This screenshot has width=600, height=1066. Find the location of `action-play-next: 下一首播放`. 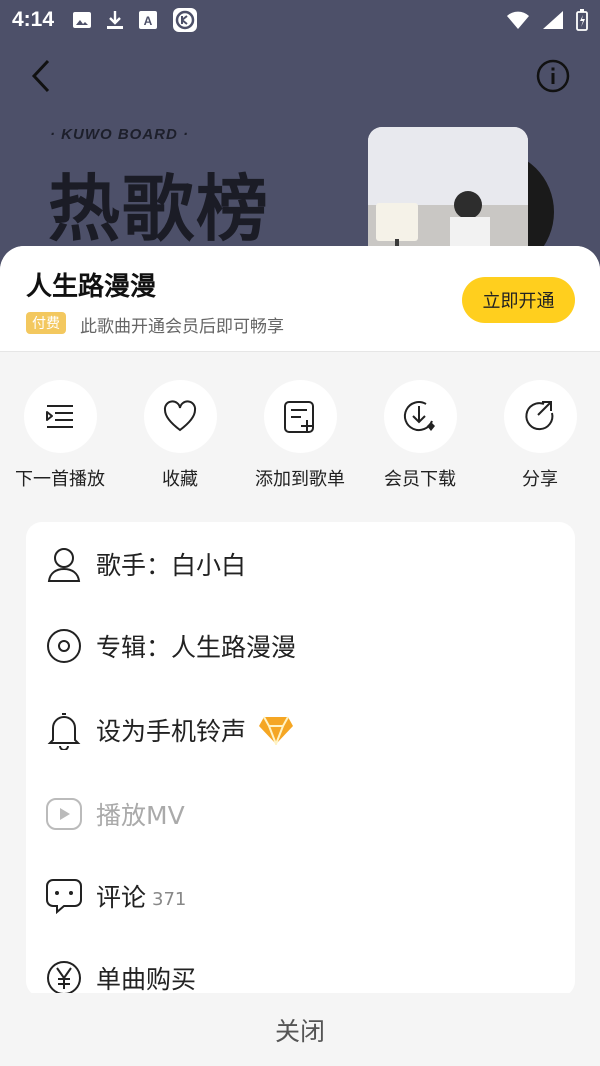

action-play-next: 下一首播放 is located at coordinates (60, 435).